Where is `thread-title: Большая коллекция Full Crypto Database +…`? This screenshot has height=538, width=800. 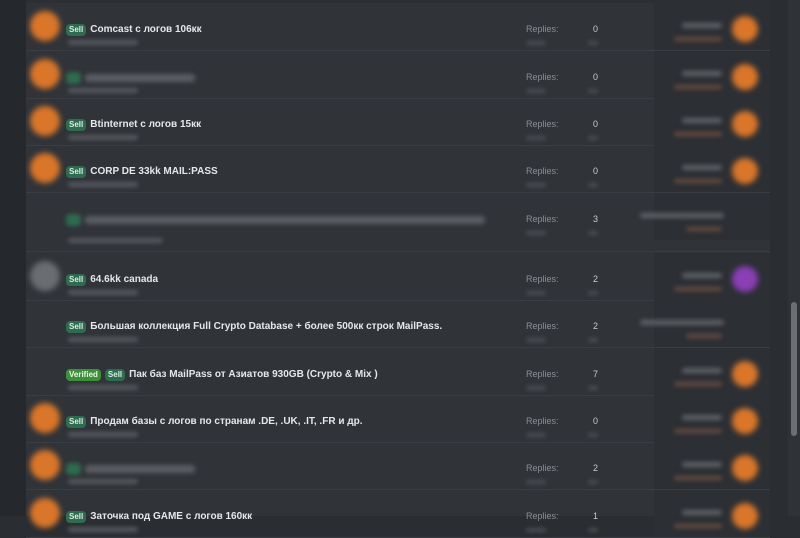
thread-title: Большая коллекция Full Crypto Database +… is located at coordinates (266, 327).